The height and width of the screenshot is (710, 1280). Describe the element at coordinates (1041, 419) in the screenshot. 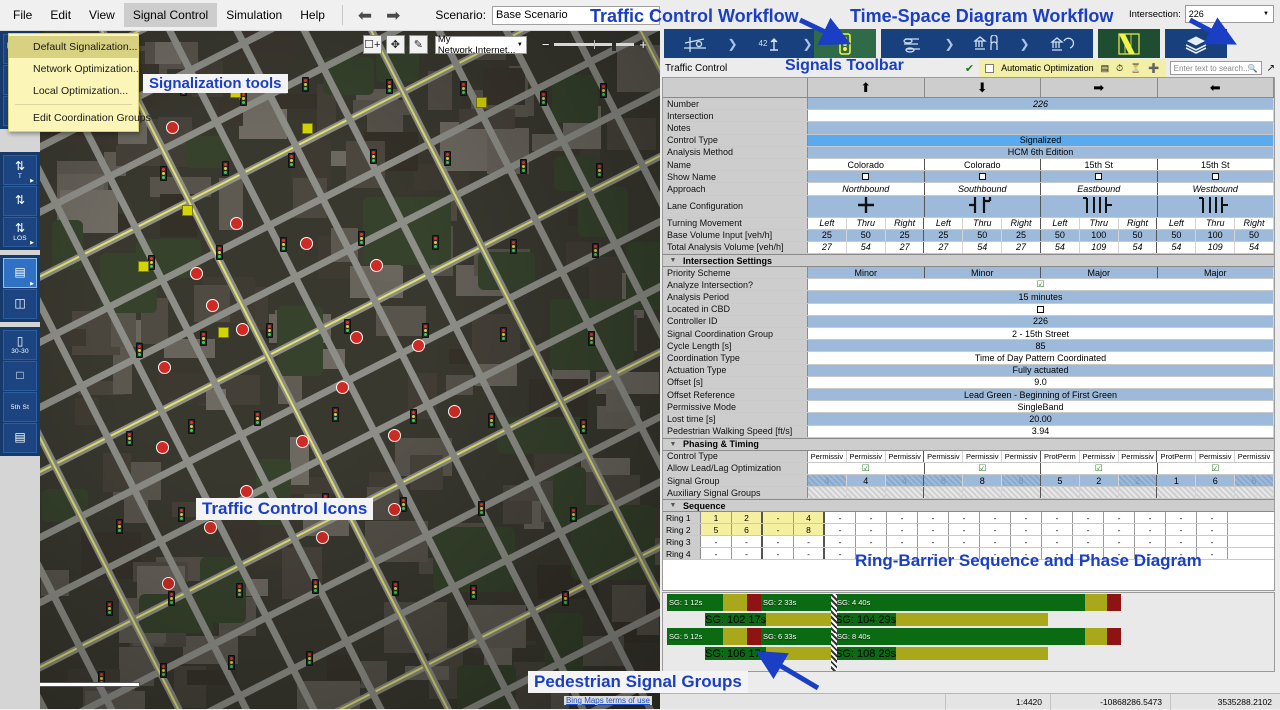

I see `grid-cell: 20.00` at that location.